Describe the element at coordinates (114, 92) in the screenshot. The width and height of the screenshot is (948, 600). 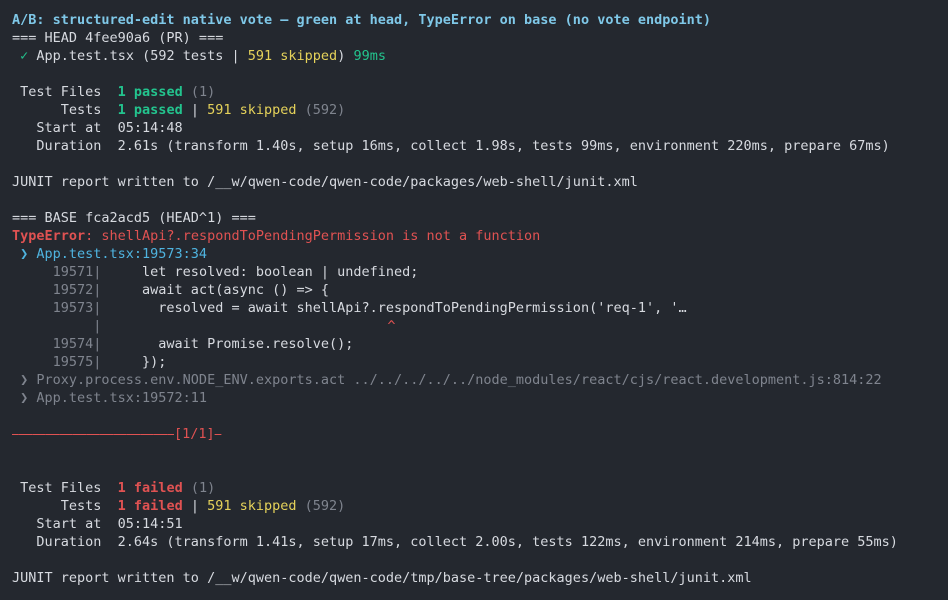
I see `head-files-summary: Test Files 1 passed (1)` at that location.